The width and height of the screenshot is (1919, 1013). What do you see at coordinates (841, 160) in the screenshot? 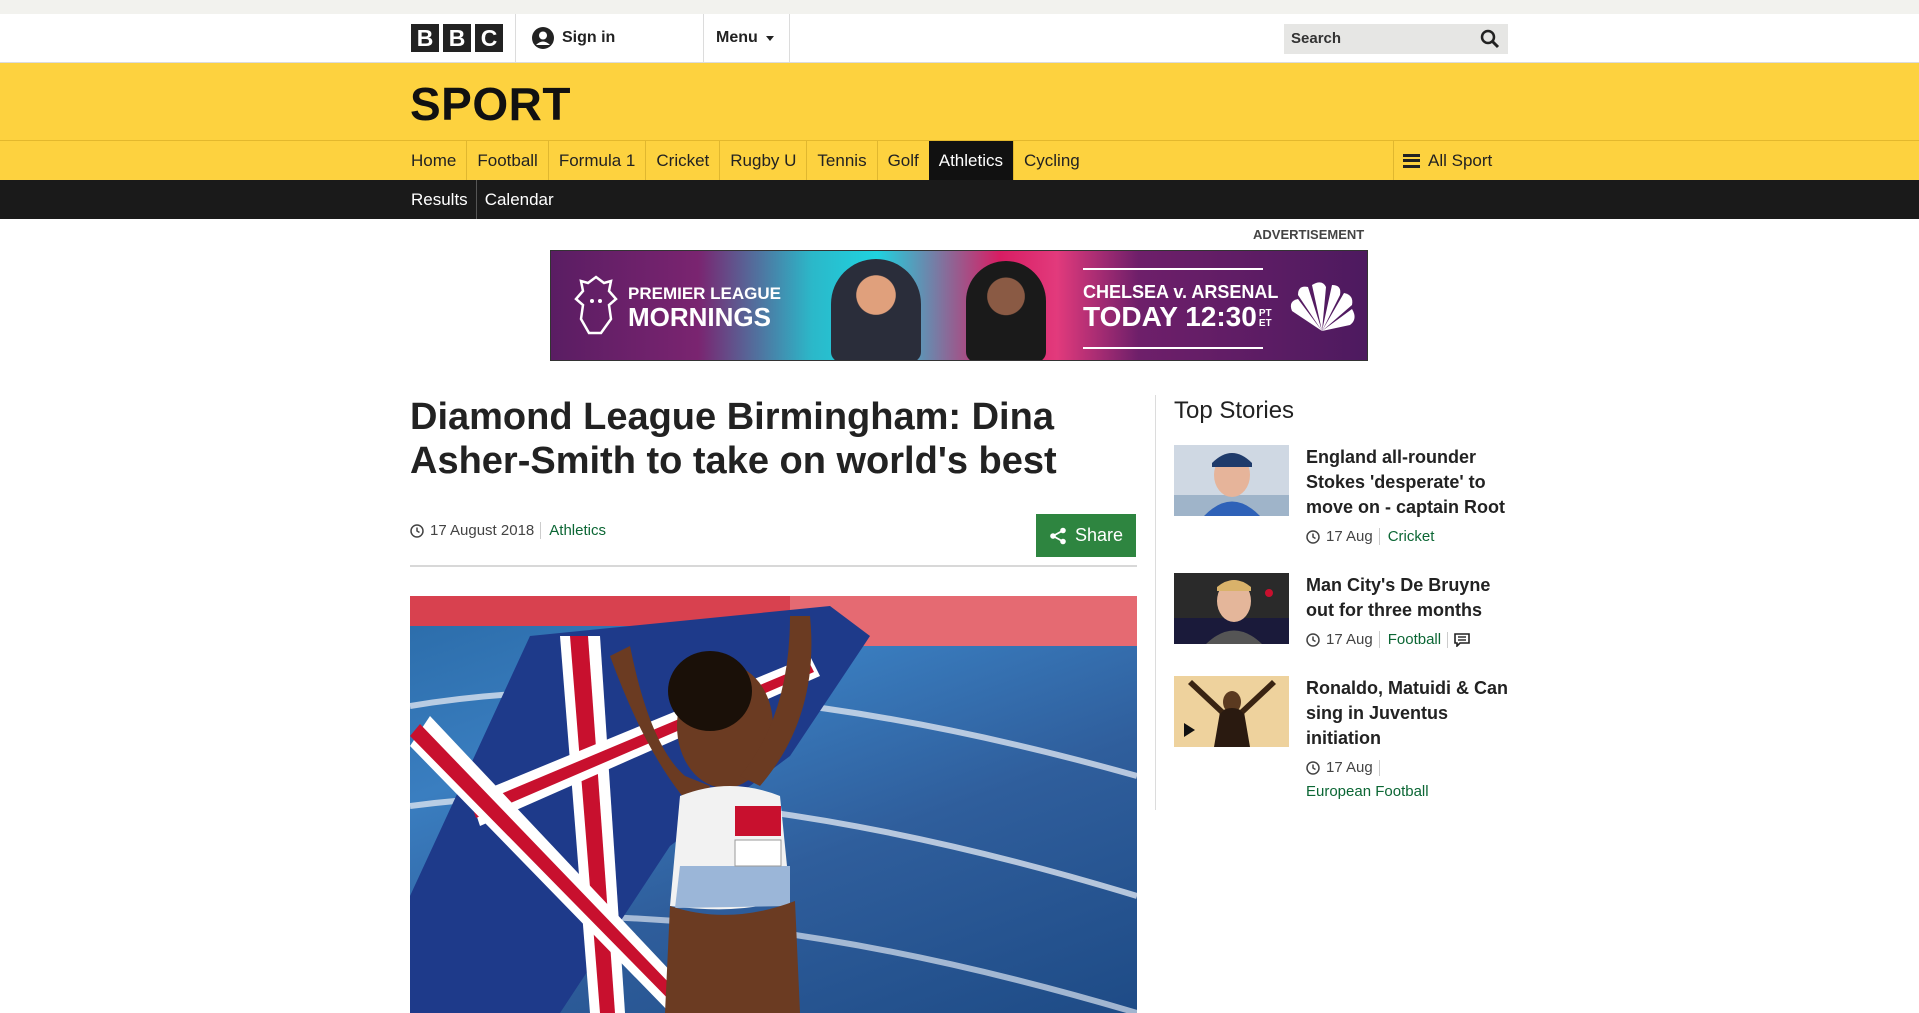
I see `nav-item-tennis: Tennis` at bounding box center [841, 160].